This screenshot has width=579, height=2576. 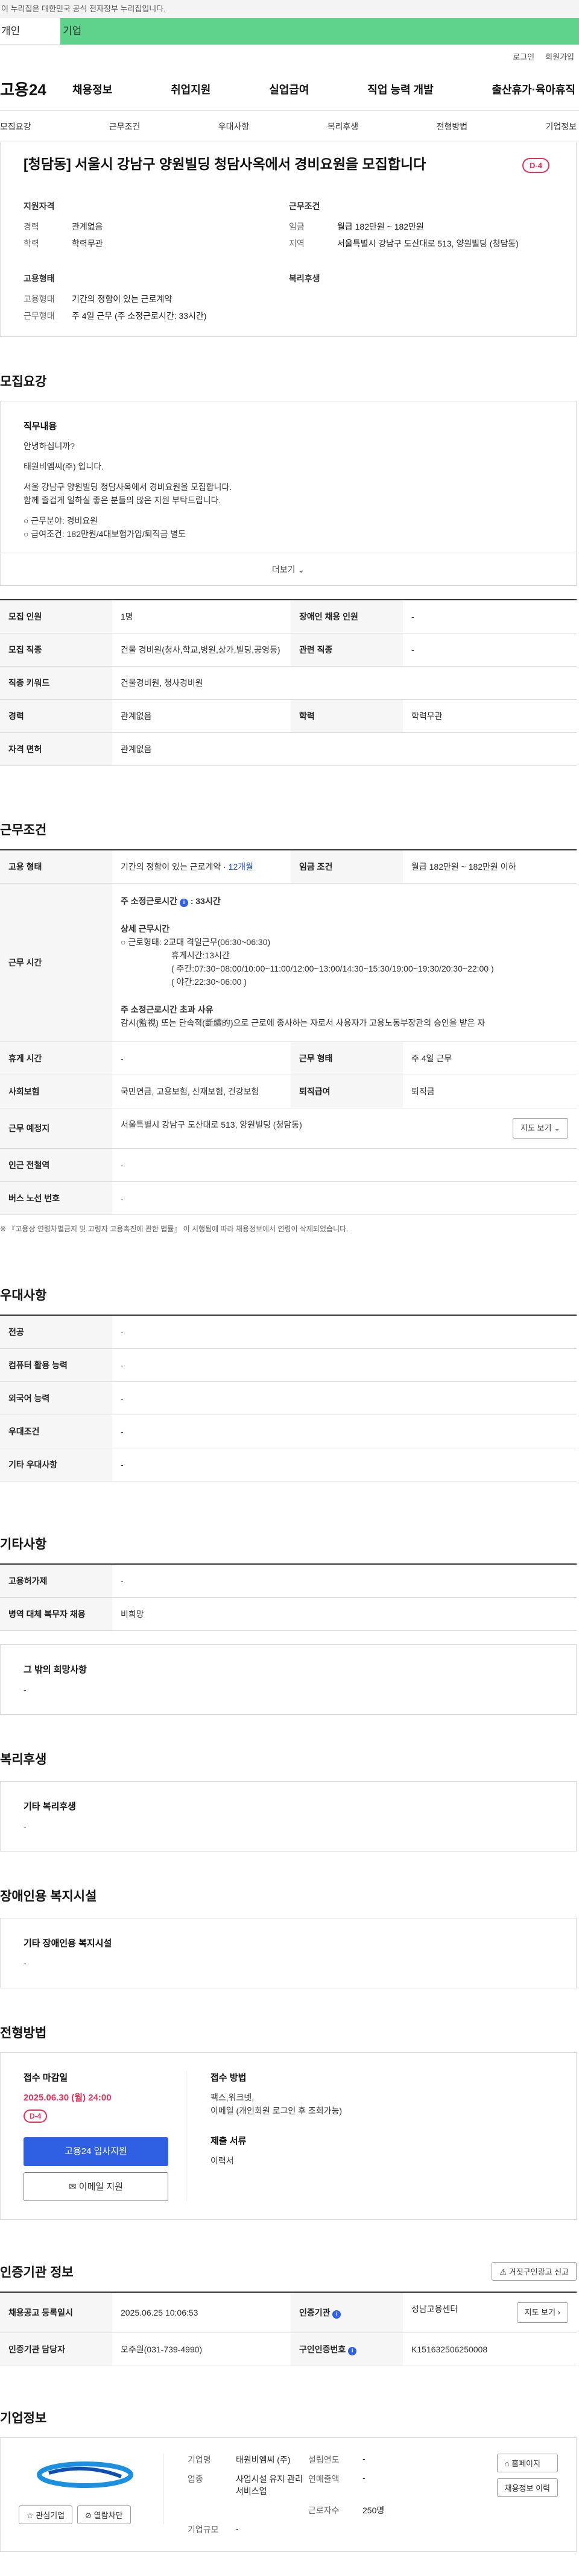 I want to click on homepage-label: 홈페이지, so click(x=525, y=2463).